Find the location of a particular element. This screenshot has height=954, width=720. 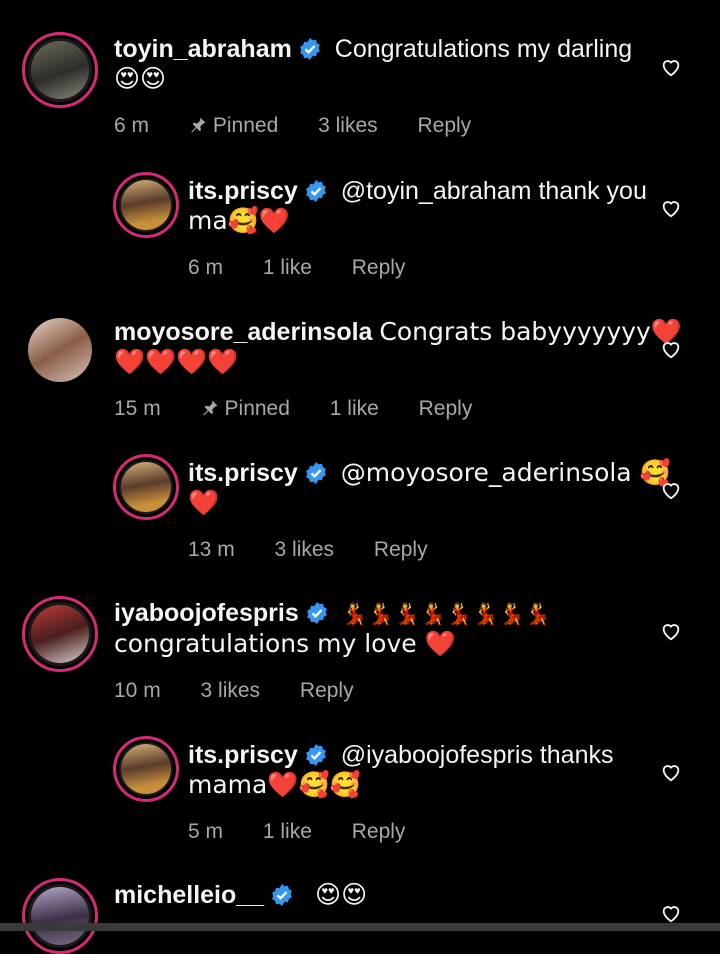

username: michelleio__ is located at coordinates (189, 895).